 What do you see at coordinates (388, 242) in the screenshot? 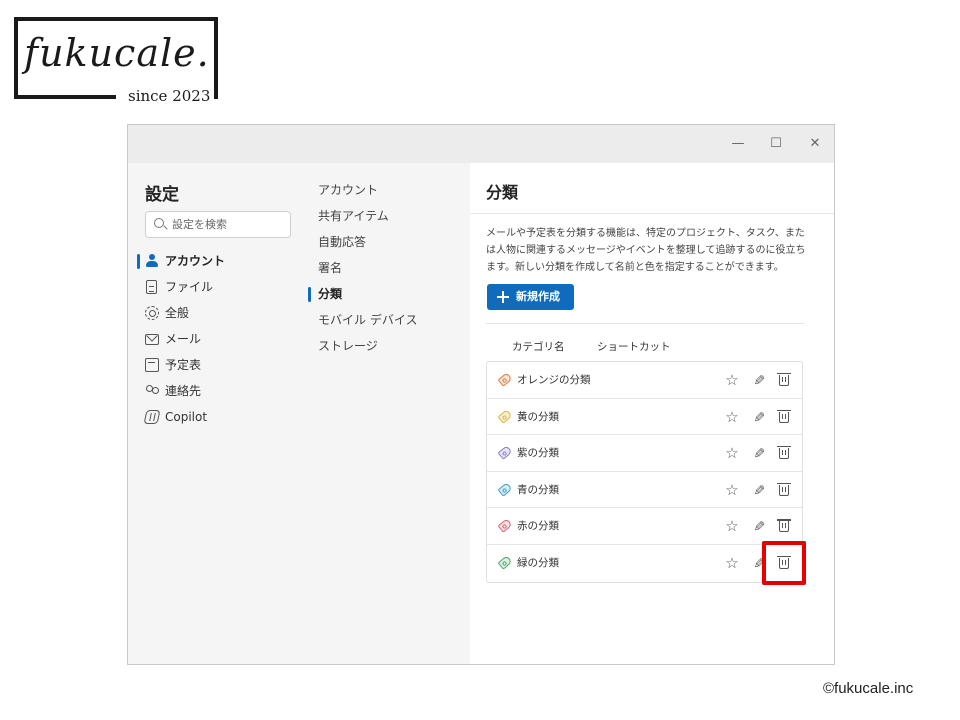
I see `subnav-item-auto-reply: 自動応答` at bounding box center [388, 242].